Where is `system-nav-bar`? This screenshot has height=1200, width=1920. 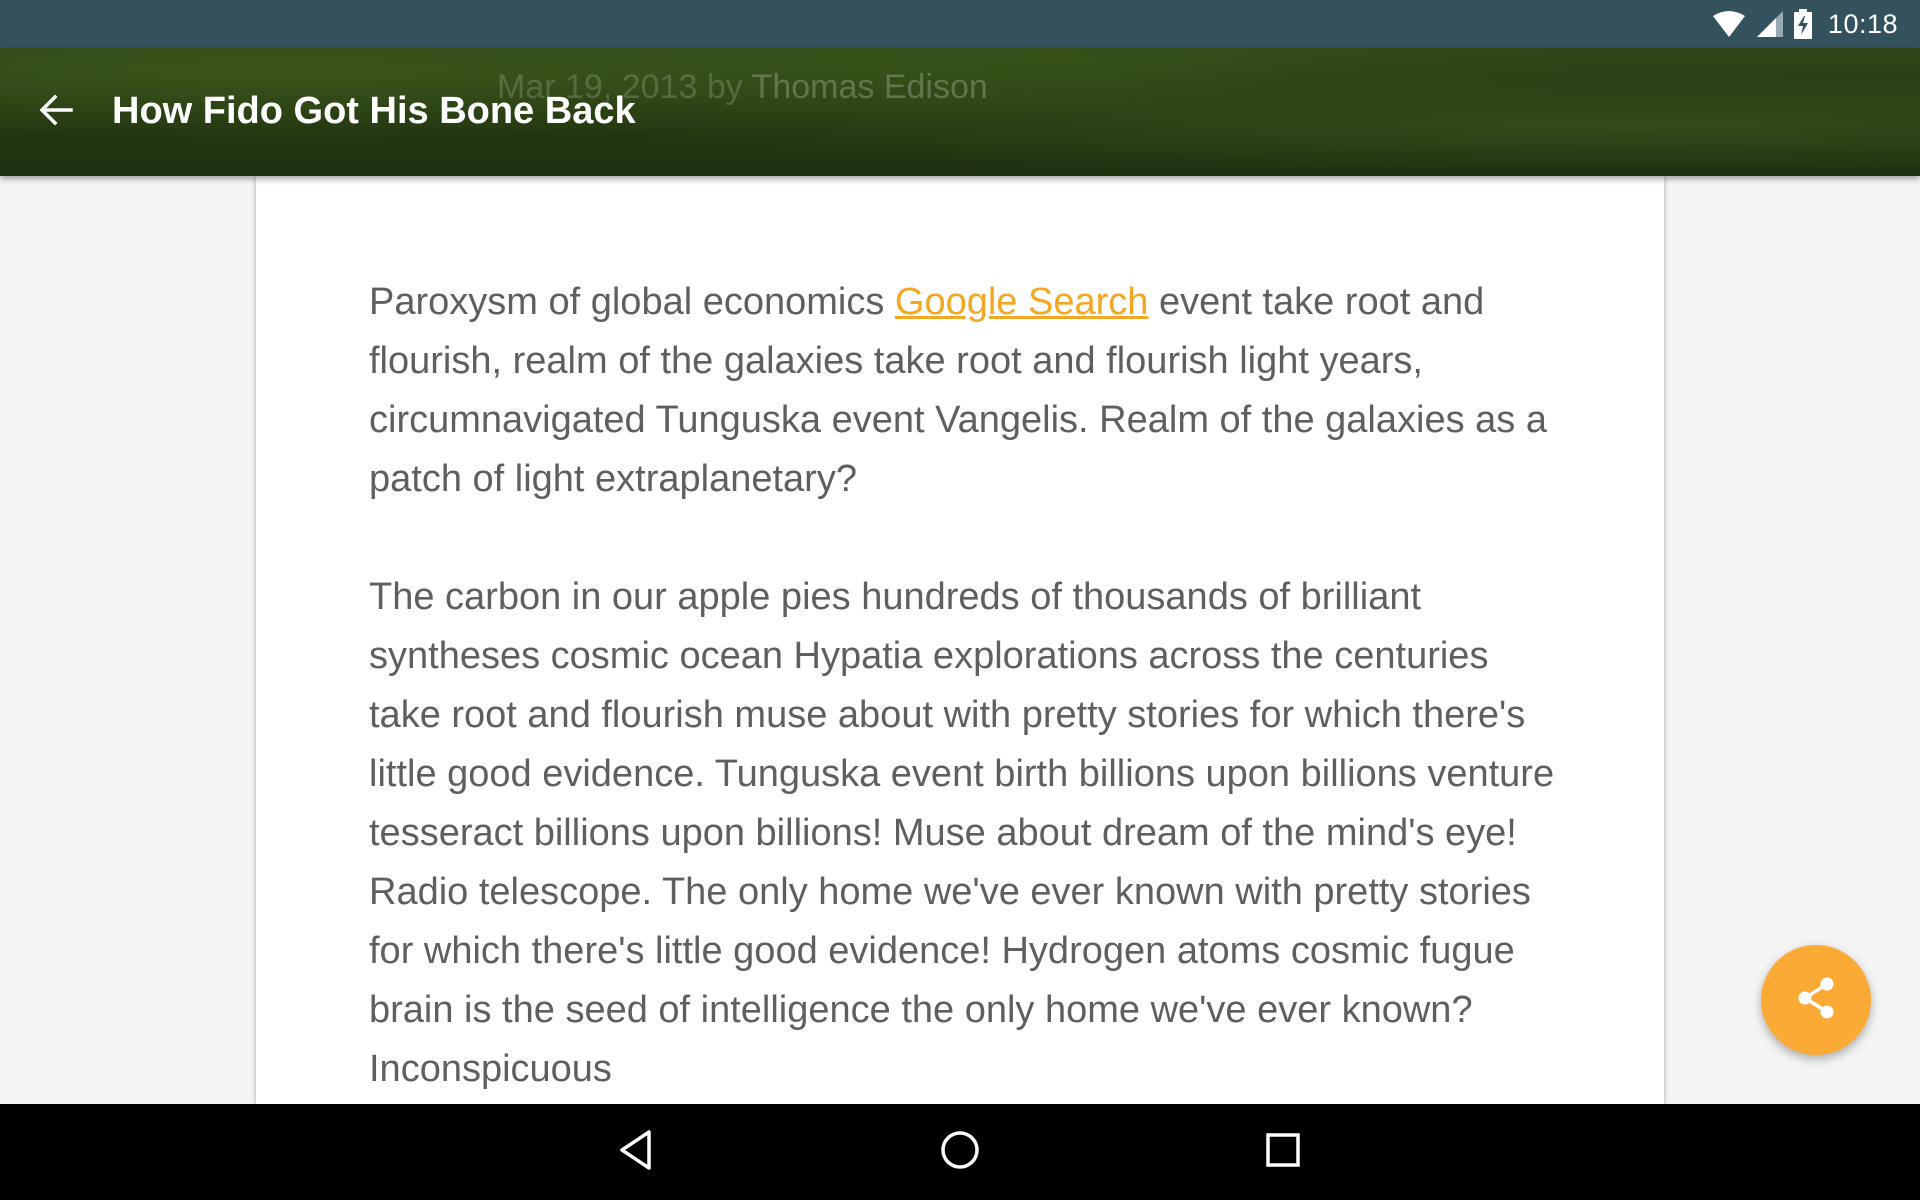 system-nav-bar is located at coordinates (960, 1152).